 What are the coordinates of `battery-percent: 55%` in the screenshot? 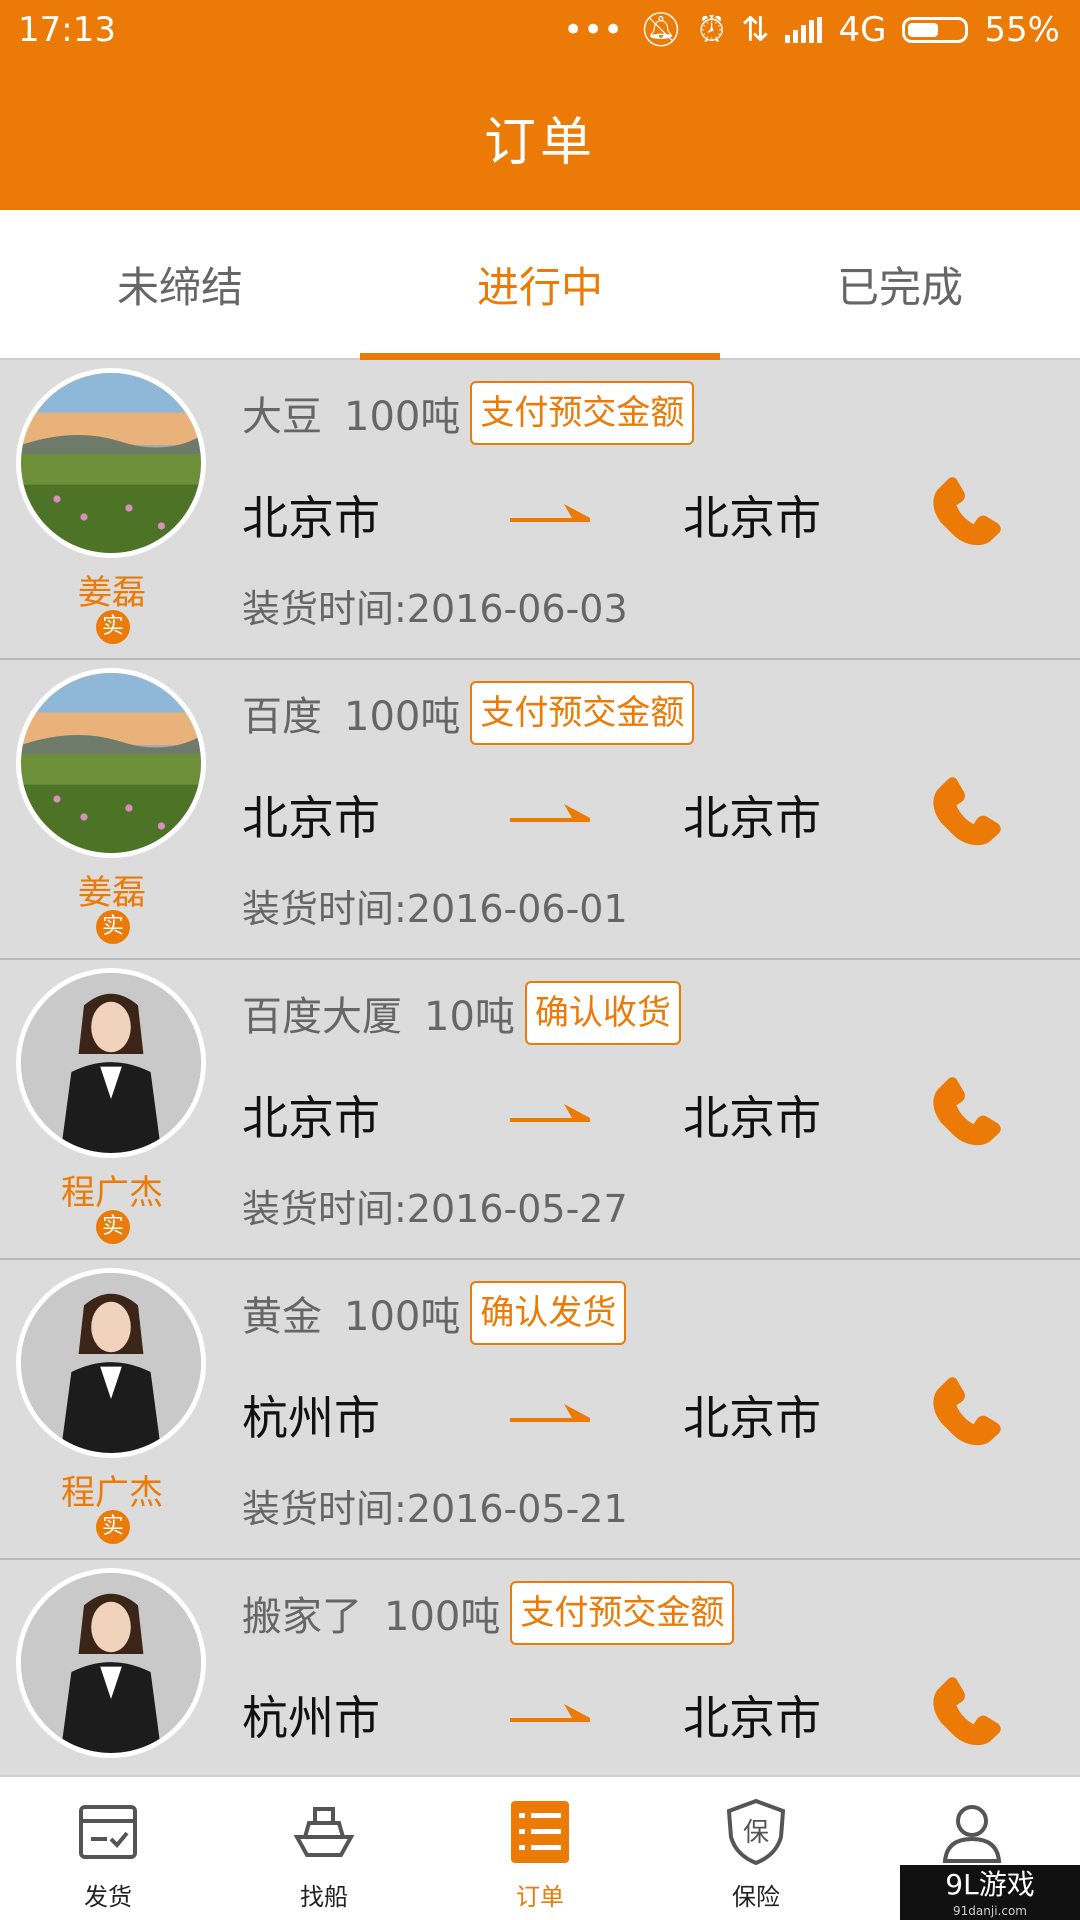 It's located at (1022, 30).